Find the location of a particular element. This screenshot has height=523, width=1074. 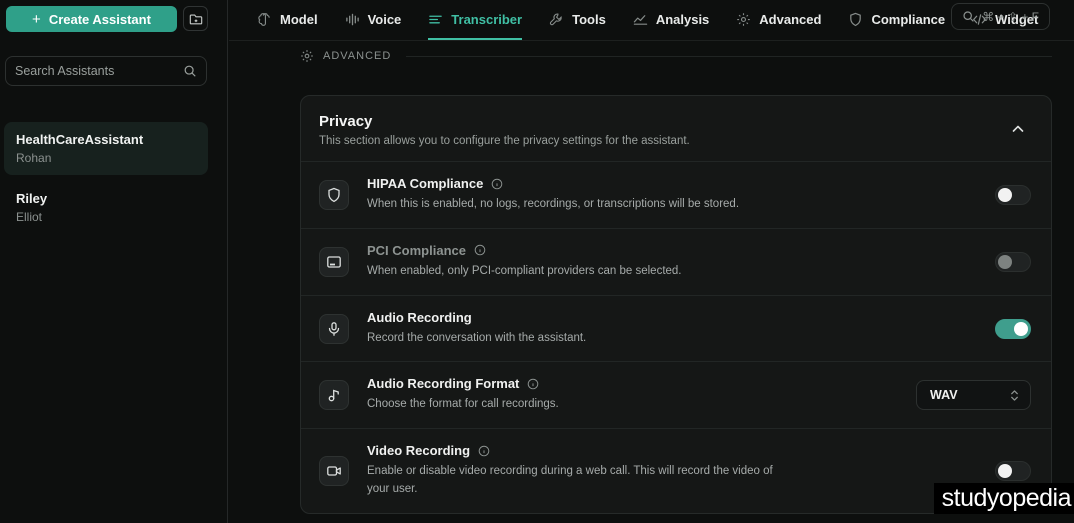

create-folder-button is located at coordinates (195, 18).